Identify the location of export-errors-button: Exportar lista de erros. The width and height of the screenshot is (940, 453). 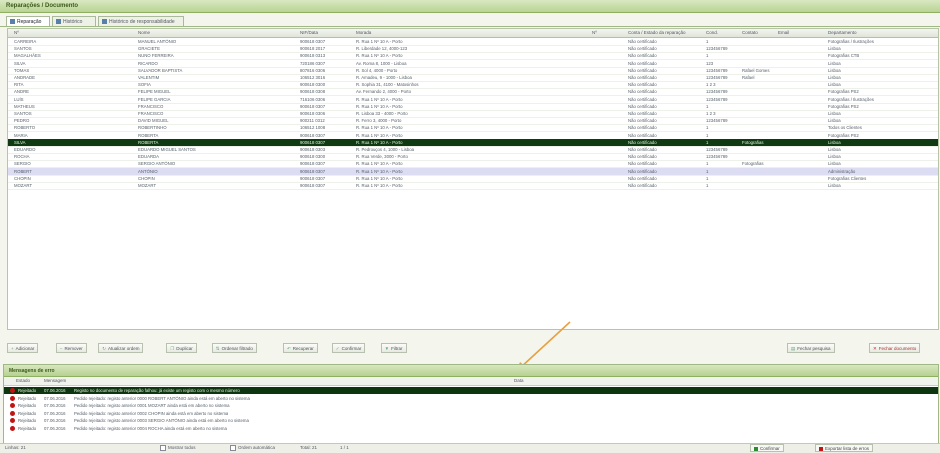
(844, 448).